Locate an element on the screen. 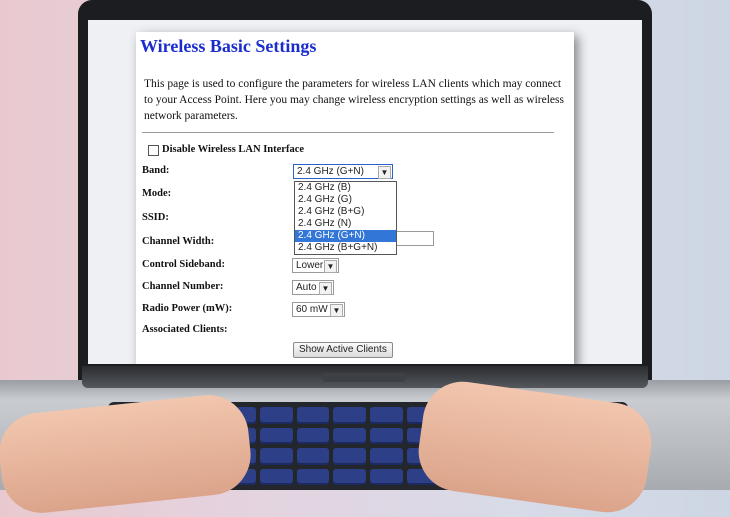  page-title: Wireless Basic Settings is located at coordinates (228, 46).